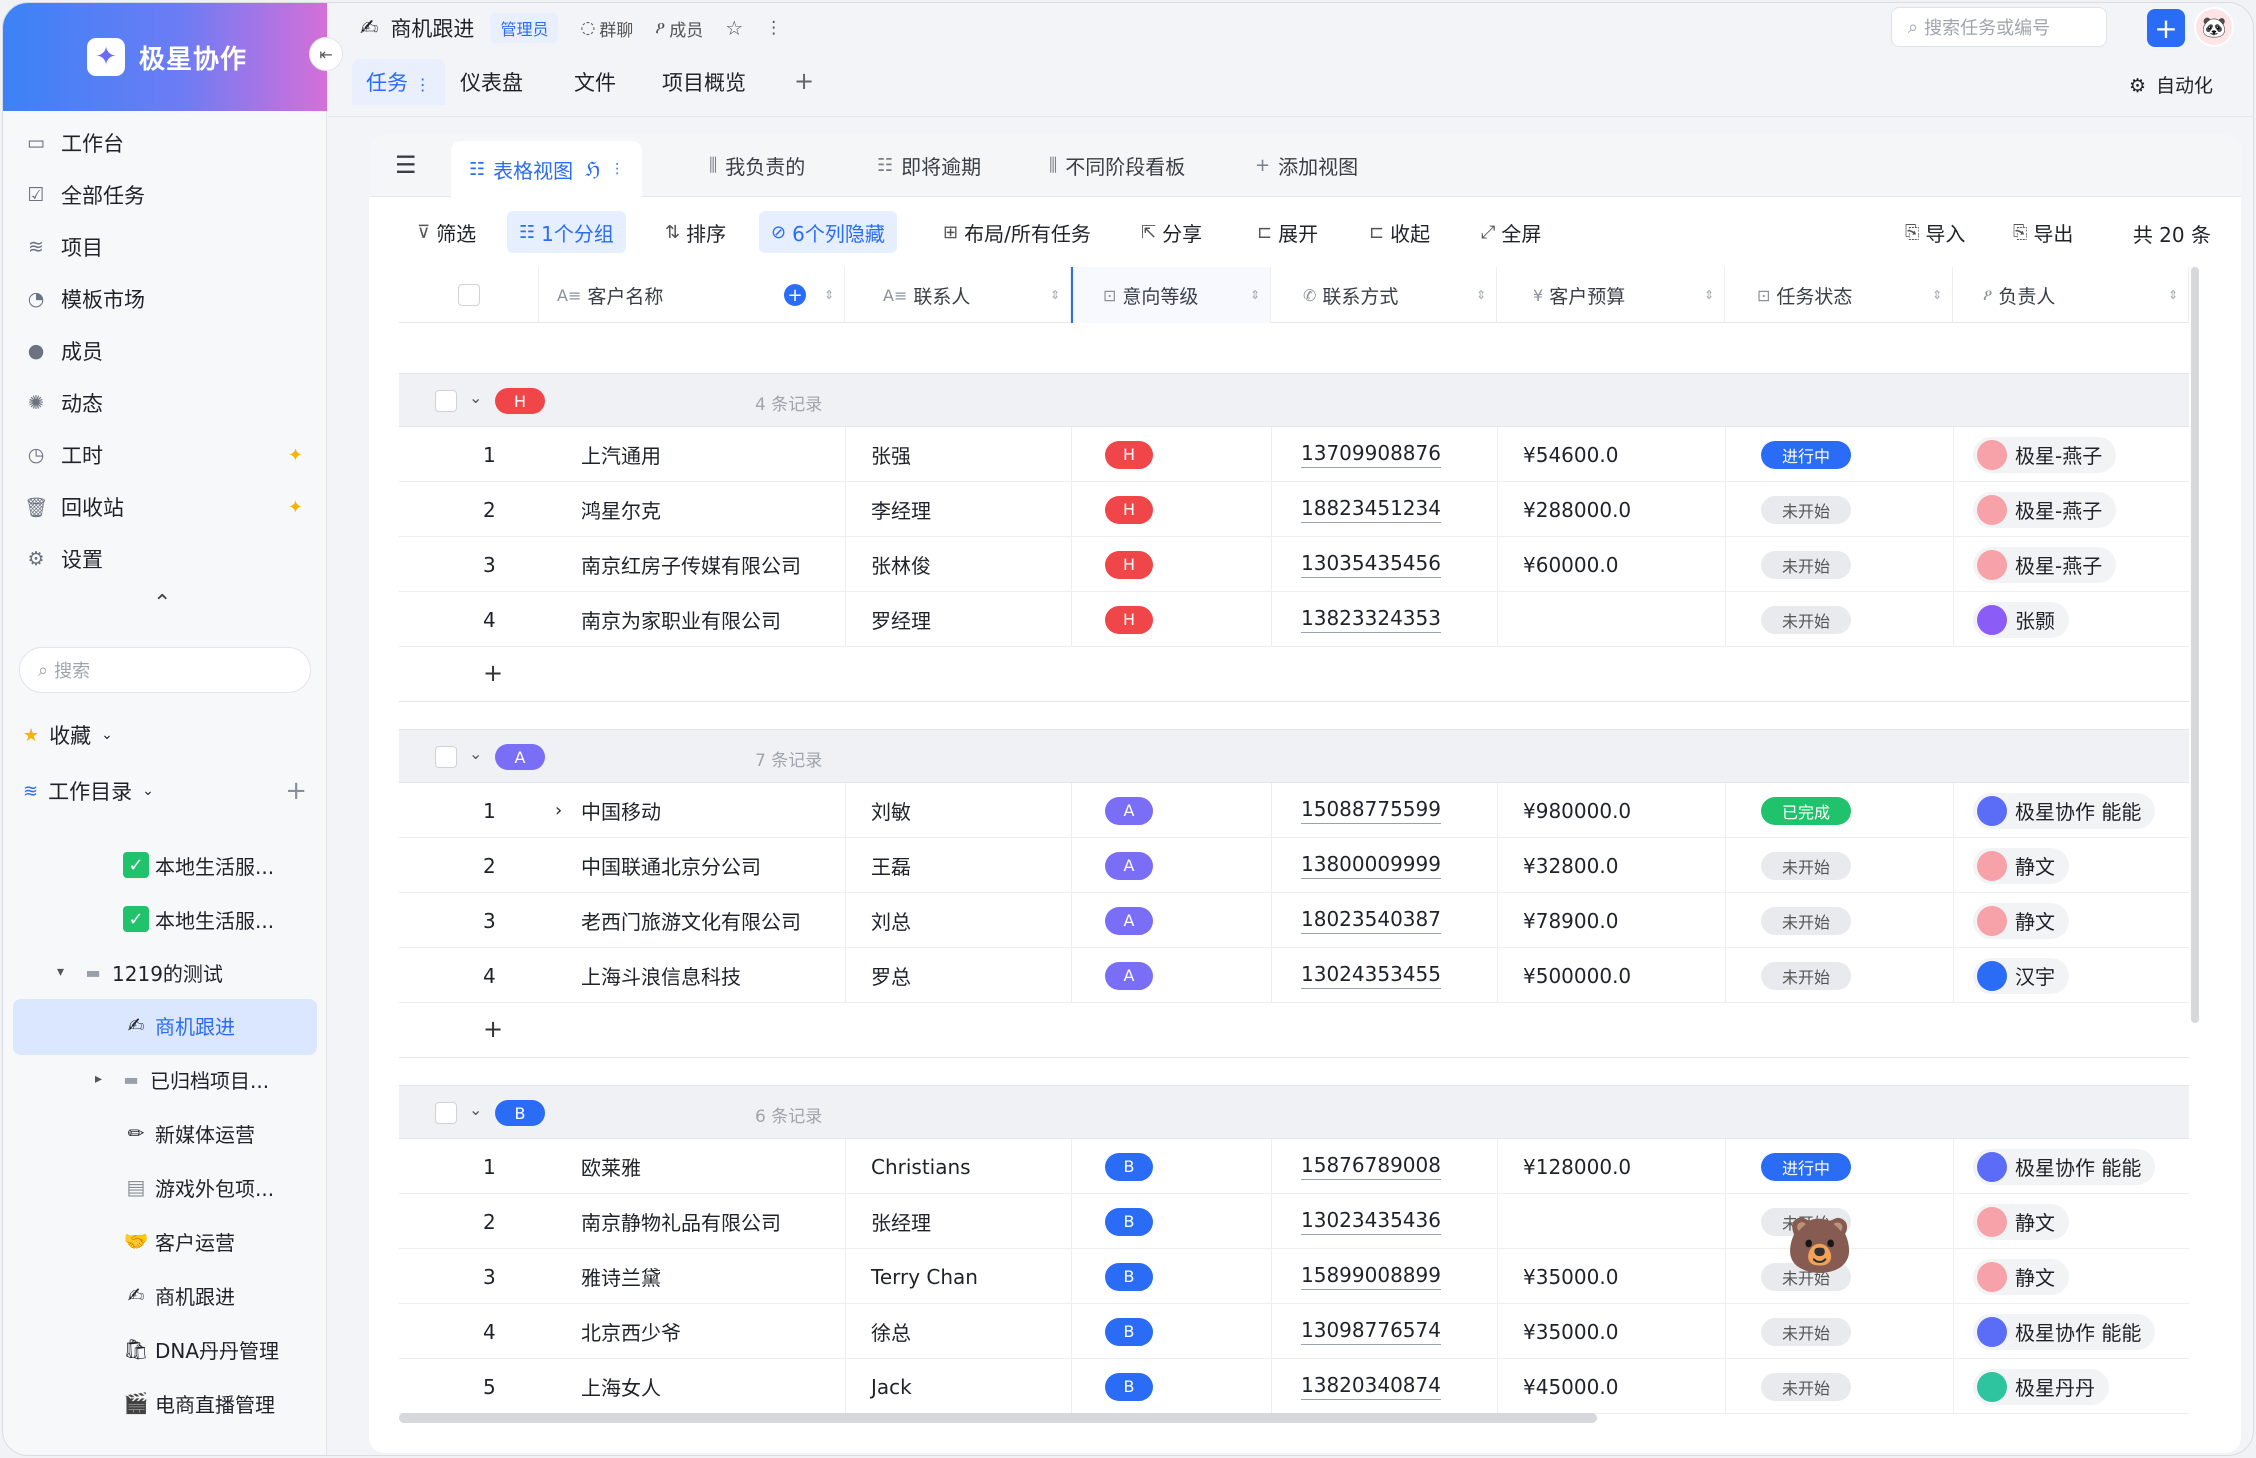  What do you see at coordinates (1570, 920) in the screenshot?
I see `budget-value: ¥78900.0` at bounding box center [1570, 920].